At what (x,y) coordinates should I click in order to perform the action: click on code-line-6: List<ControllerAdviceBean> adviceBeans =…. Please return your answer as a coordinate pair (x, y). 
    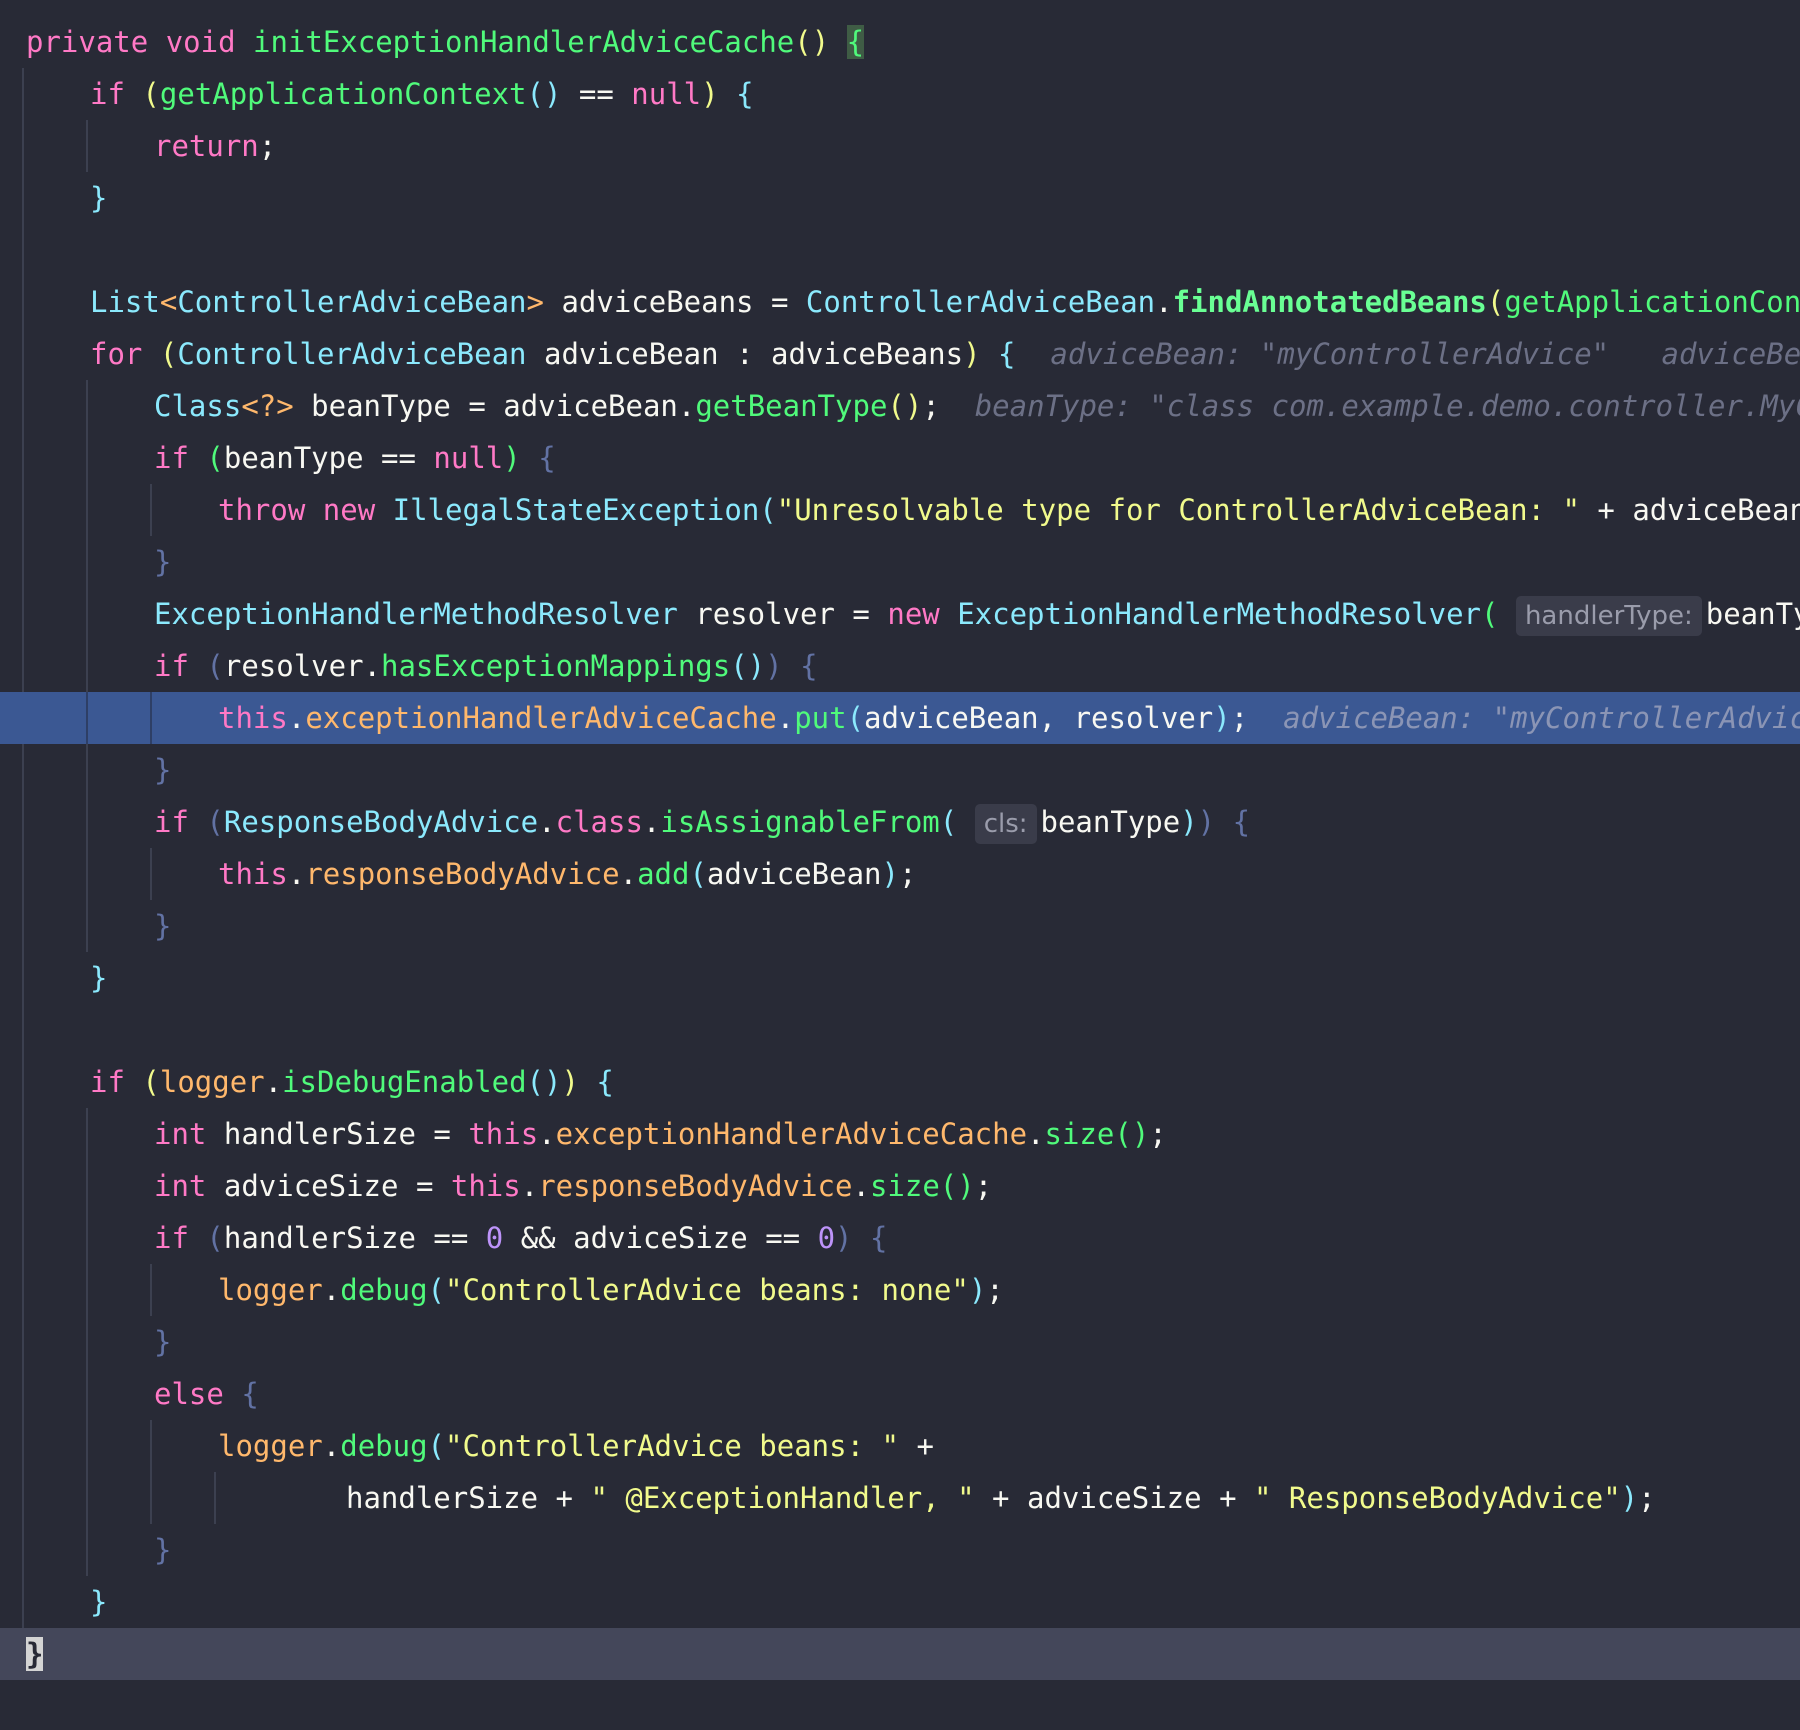
    Looking at the image, I should click on (900, 302).